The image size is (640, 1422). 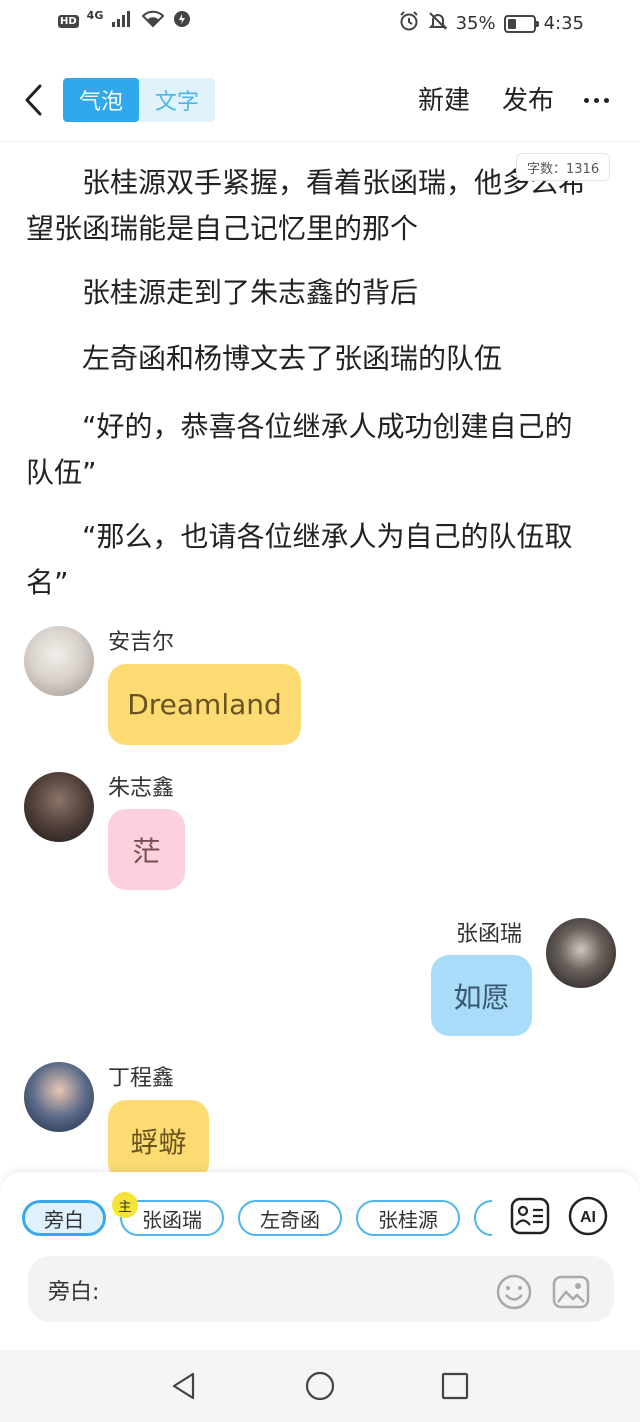 I want to click on tab-bubble: 气泡, so click(x=101, y=100).